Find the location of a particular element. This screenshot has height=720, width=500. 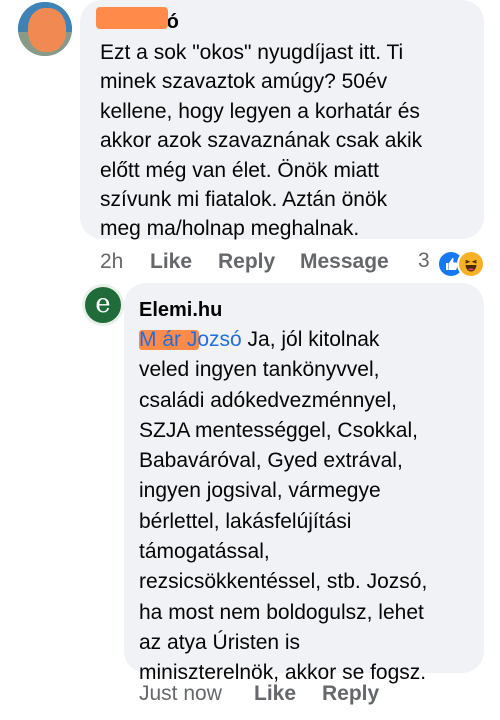

reply-button: Reply is located at coordinates (246, 262).